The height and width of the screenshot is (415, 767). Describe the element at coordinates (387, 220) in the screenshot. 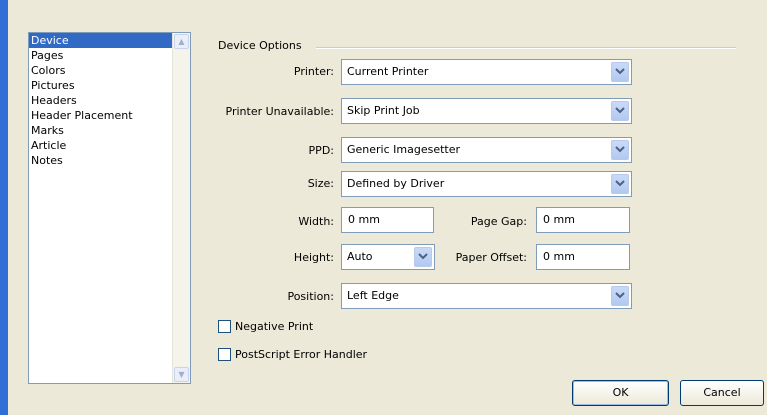

I see `width-input: 0 mm` at that location.